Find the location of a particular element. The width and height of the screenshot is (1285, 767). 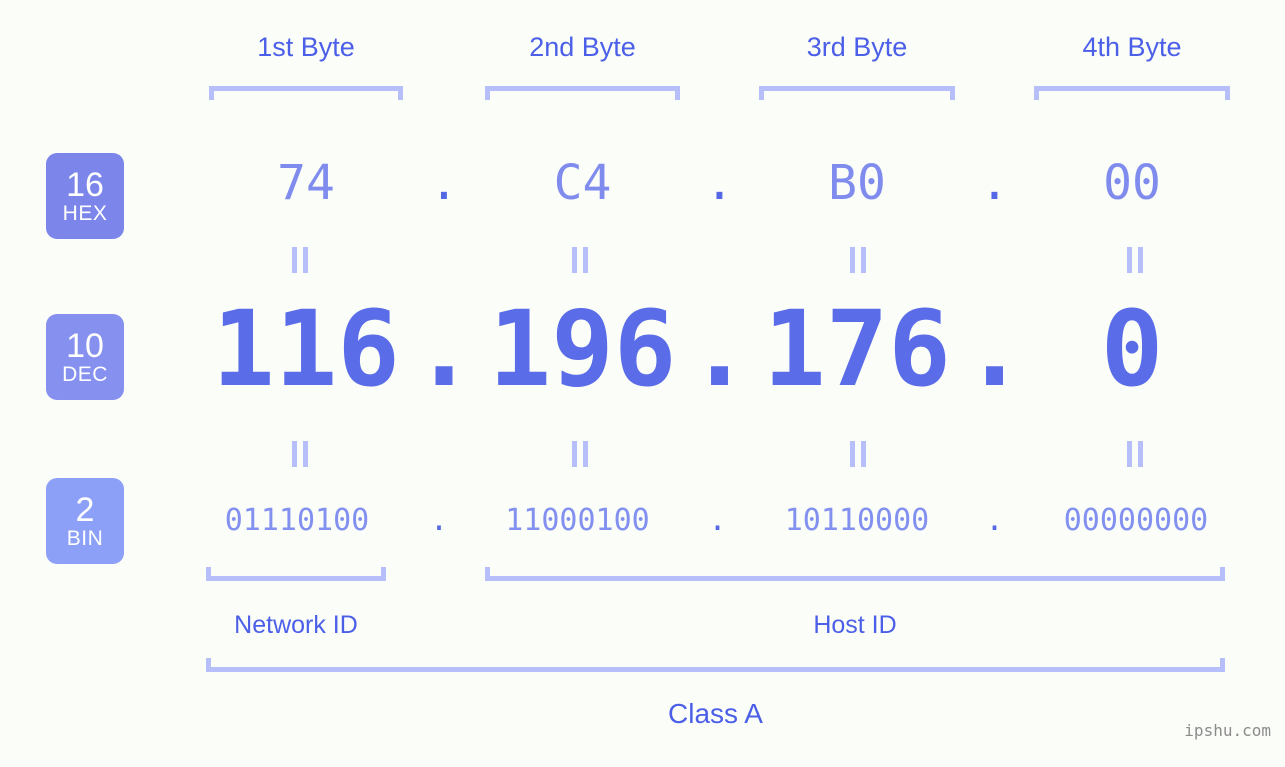

radix-badge-bin: 2 BIN is located at coordinates (85, 521).